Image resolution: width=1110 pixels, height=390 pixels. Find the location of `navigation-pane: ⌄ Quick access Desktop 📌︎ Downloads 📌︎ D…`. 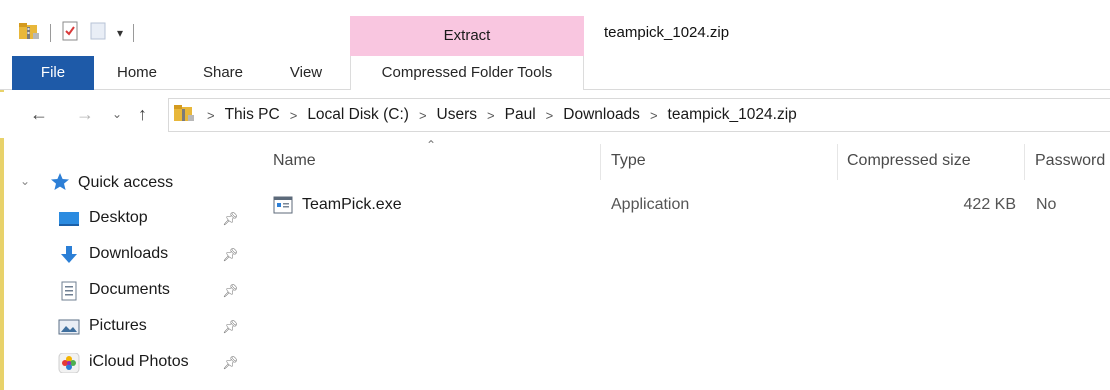

navigation-pane: ⌄ Quick access Desktop 📌︎ Downloads 📌︎ D… is located at coordinates (126, 264).